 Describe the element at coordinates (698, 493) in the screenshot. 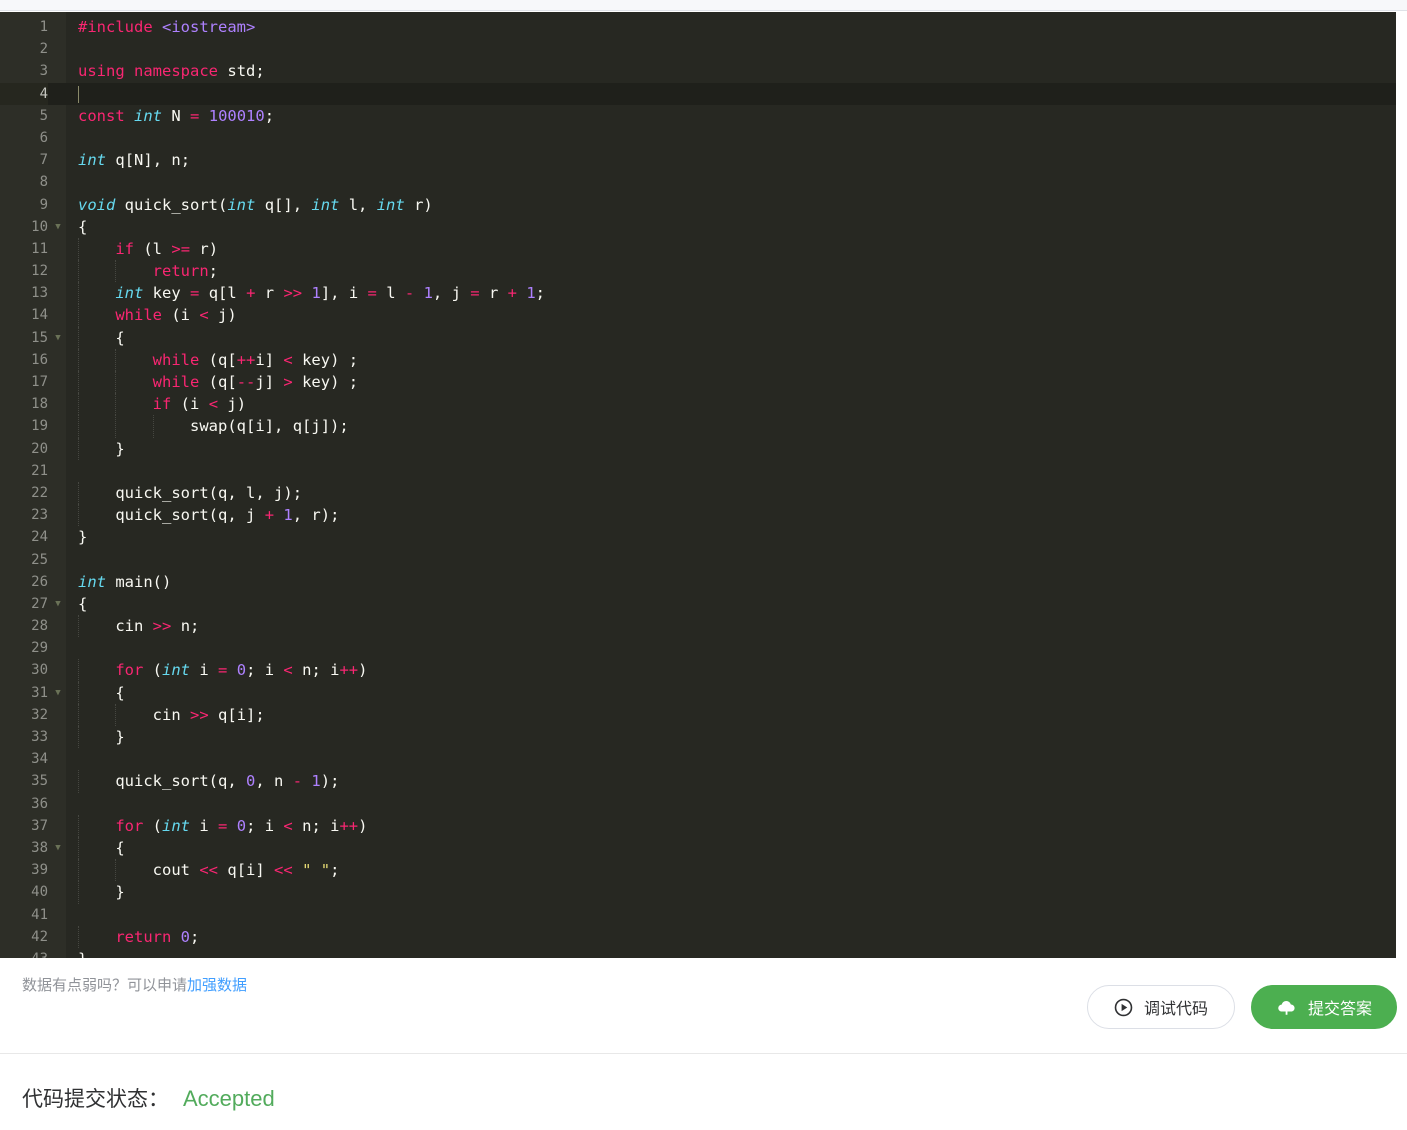

I see `code-line: 22 quick_sort(q, l, j);` at that location.